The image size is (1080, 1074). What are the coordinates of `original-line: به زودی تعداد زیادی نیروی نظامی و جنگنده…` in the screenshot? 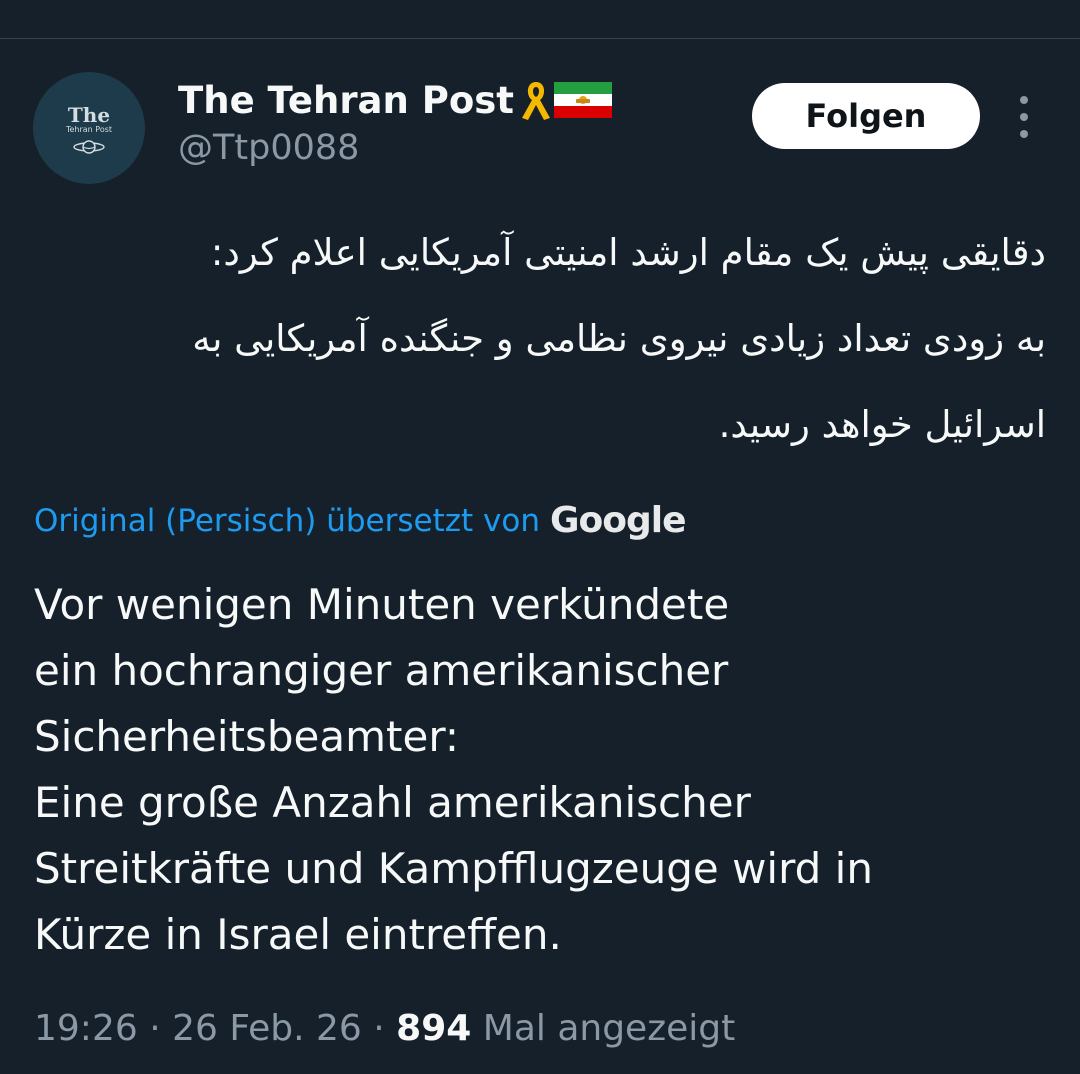 It's located at (619, 338).